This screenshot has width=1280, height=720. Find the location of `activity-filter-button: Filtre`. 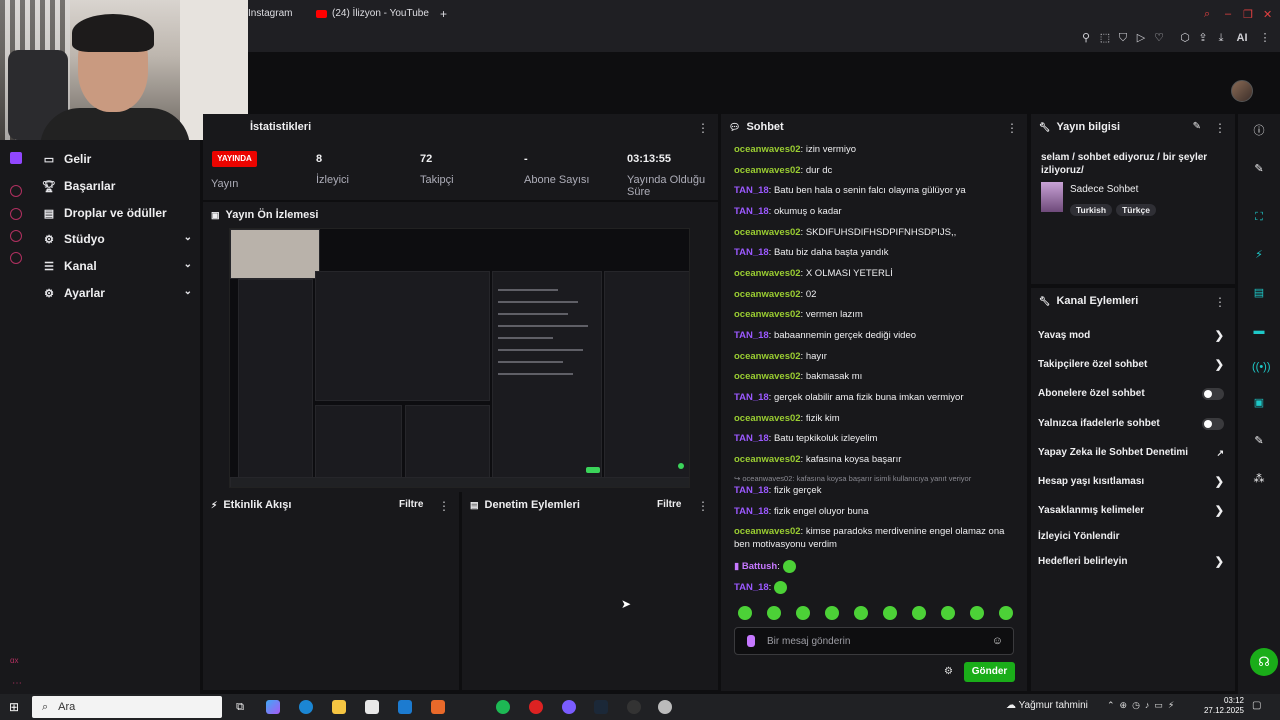

activity-filter-button: Filtre is located at coordinates (411, 504).